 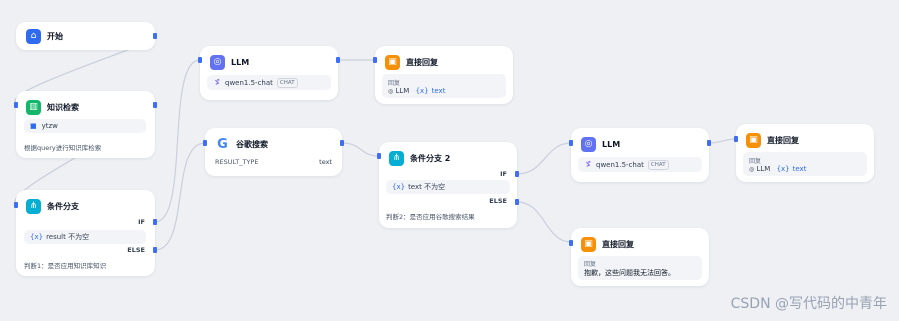 I want to click on dataset-chip: ■ ytzw, so click(x=85, y=126).